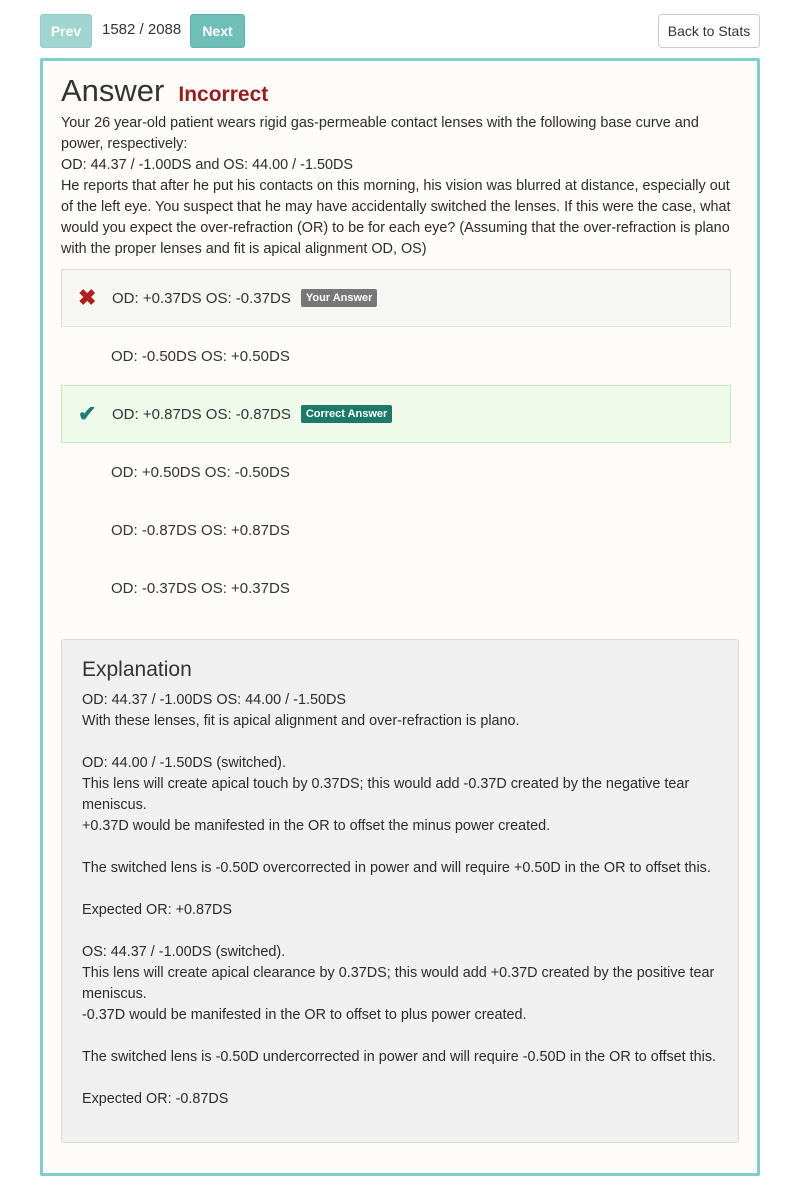 This screenshot has width=800, height=1200. I want to click on option-item: OD: -0.87DS OS: +0.87DS, so click(396, 530).